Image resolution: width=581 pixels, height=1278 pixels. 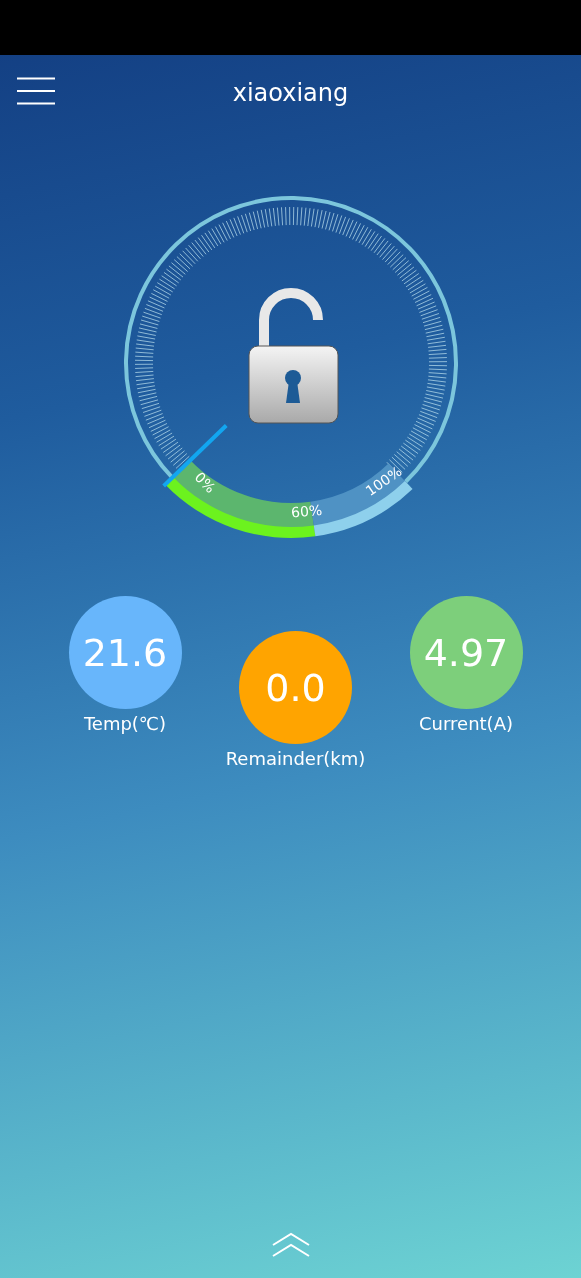 I want to click on unlocked-padlock-icon, so click(x=293, y=356).